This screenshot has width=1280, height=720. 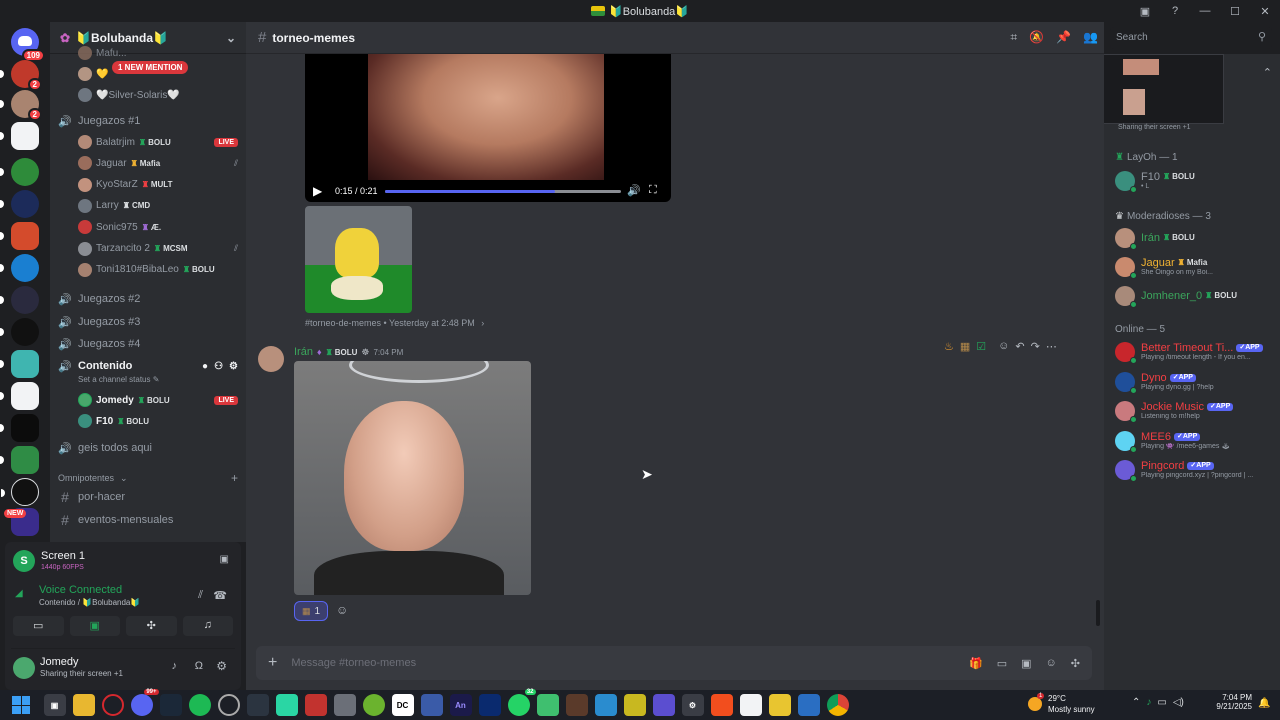 What do you see at coordinates (148, 478) in the screenshot?
I see `category-omnipotentes: Omnipotentes ⌄ +` at bounding box center [148, 478].